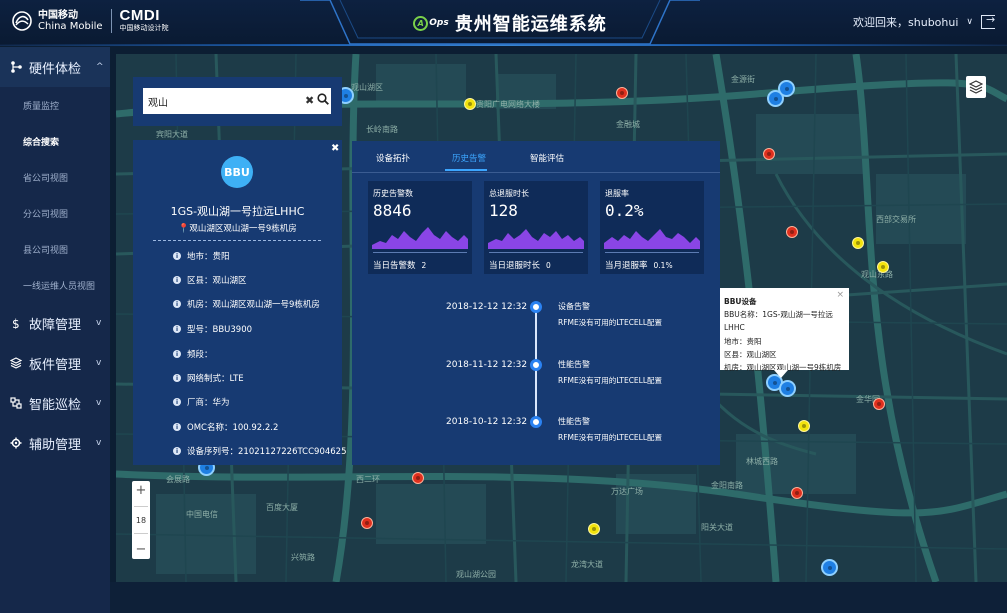 The width and height of the screenshot is (1007, 613). Describe the element at coordinates (193, 354) in the screenshot. I see `attr-row: i 频段：` at that location.